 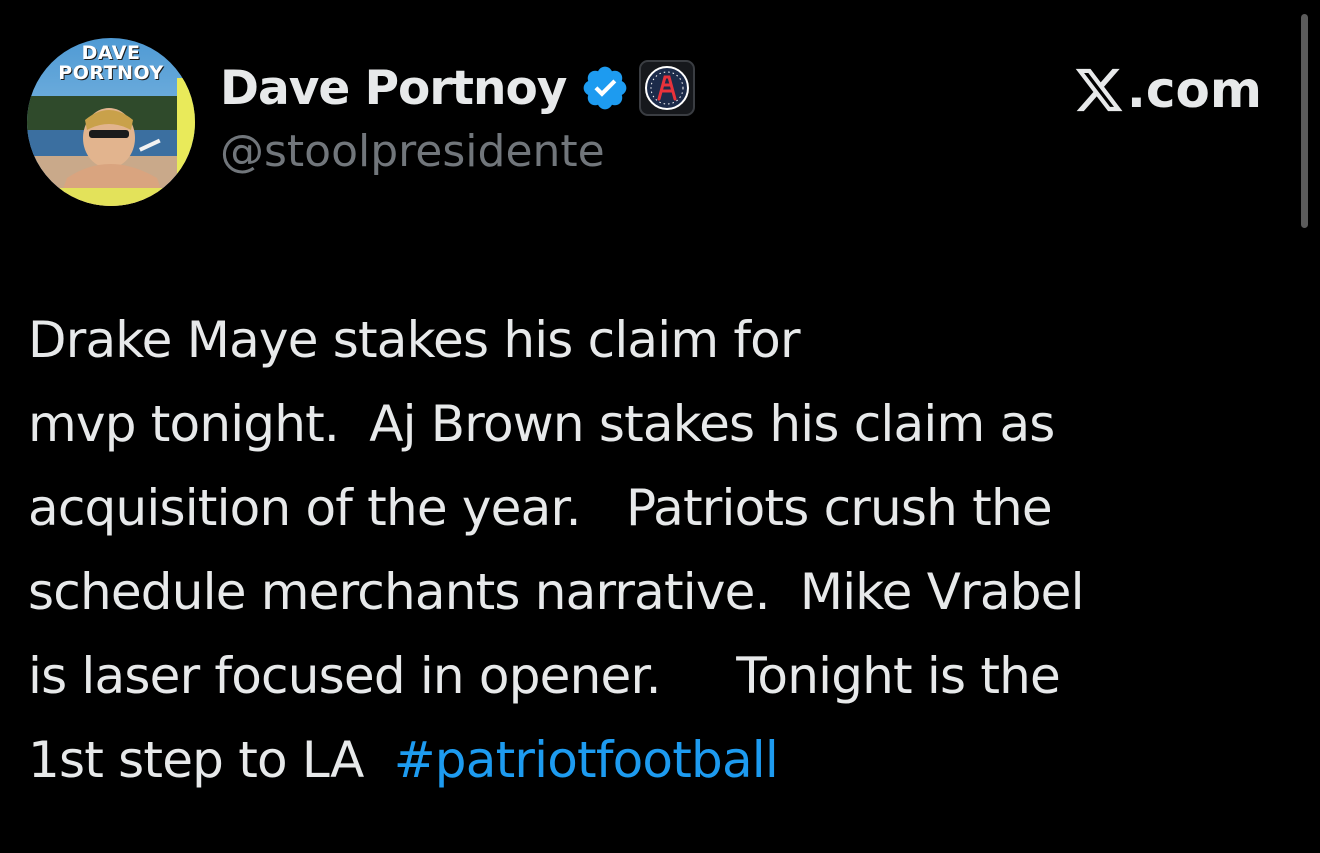 What do you see at coordinates (393, 88) in the screenshot?
I see `display-name: Dave Portnoy` at bounding box center [393, 88].